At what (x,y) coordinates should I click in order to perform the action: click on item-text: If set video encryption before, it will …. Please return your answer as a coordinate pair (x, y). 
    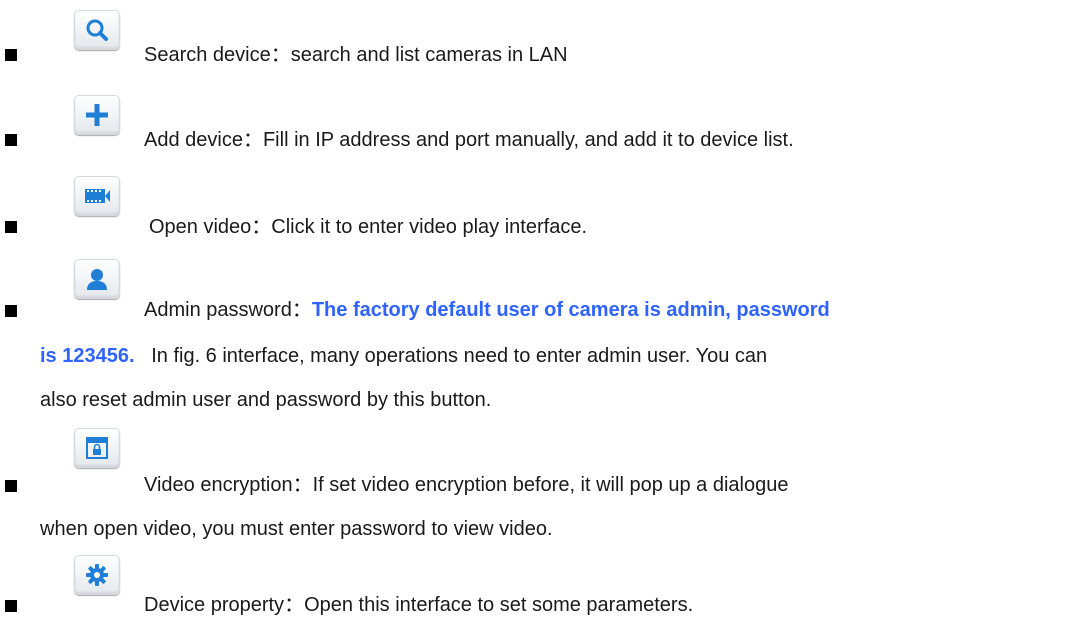
    Looking at the image, I should click on (550, 485).